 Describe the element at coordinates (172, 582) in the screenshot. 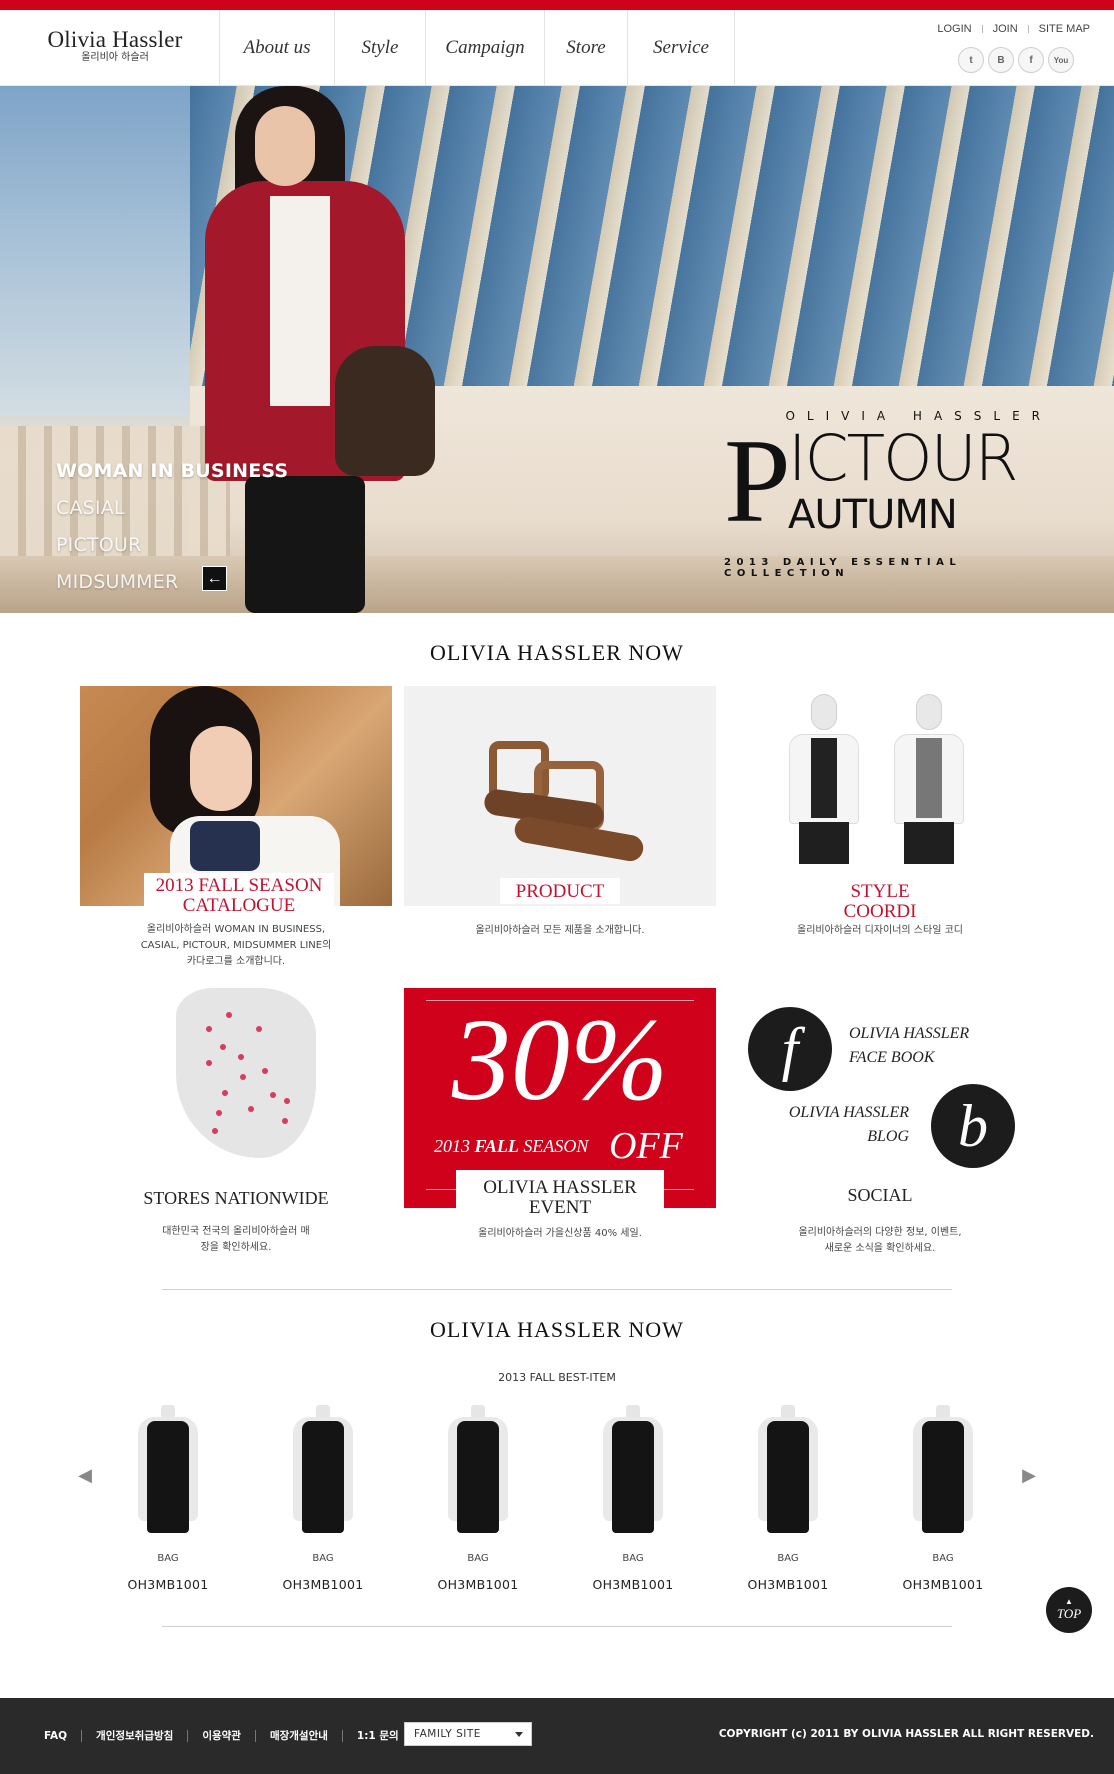

I see `hero-menu-midsummer: MIDSUMMER` at that location.